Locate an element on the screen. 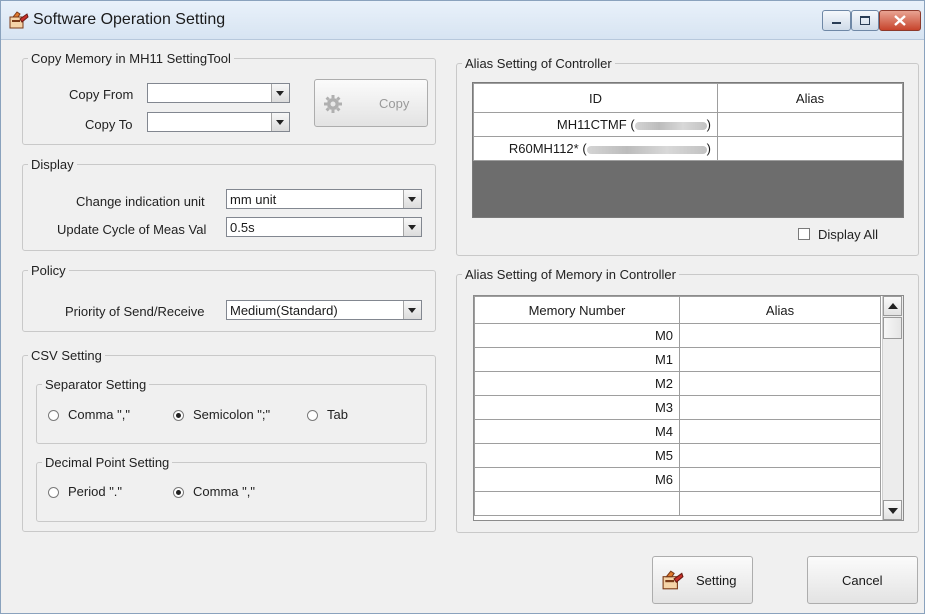  table-row: R60MH112* () is located at coordinates (688, 148).